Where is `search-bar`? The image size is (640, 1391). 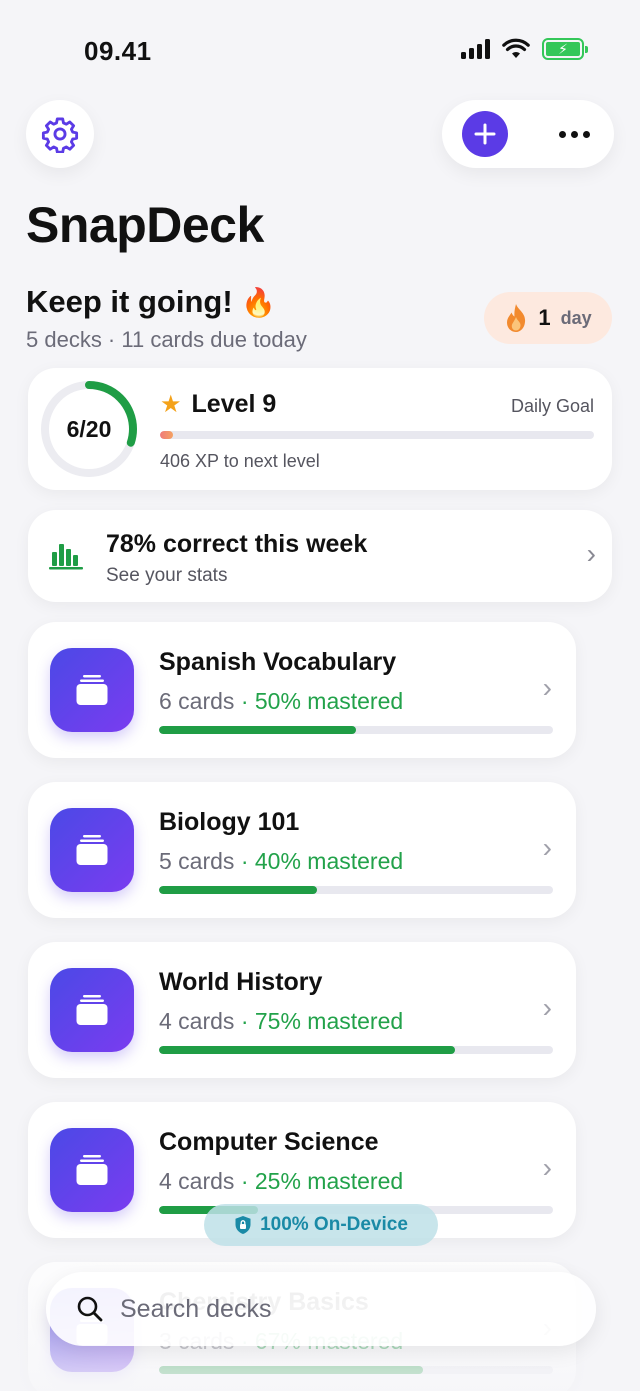 search-bar is located at coordinates (321, 1309).